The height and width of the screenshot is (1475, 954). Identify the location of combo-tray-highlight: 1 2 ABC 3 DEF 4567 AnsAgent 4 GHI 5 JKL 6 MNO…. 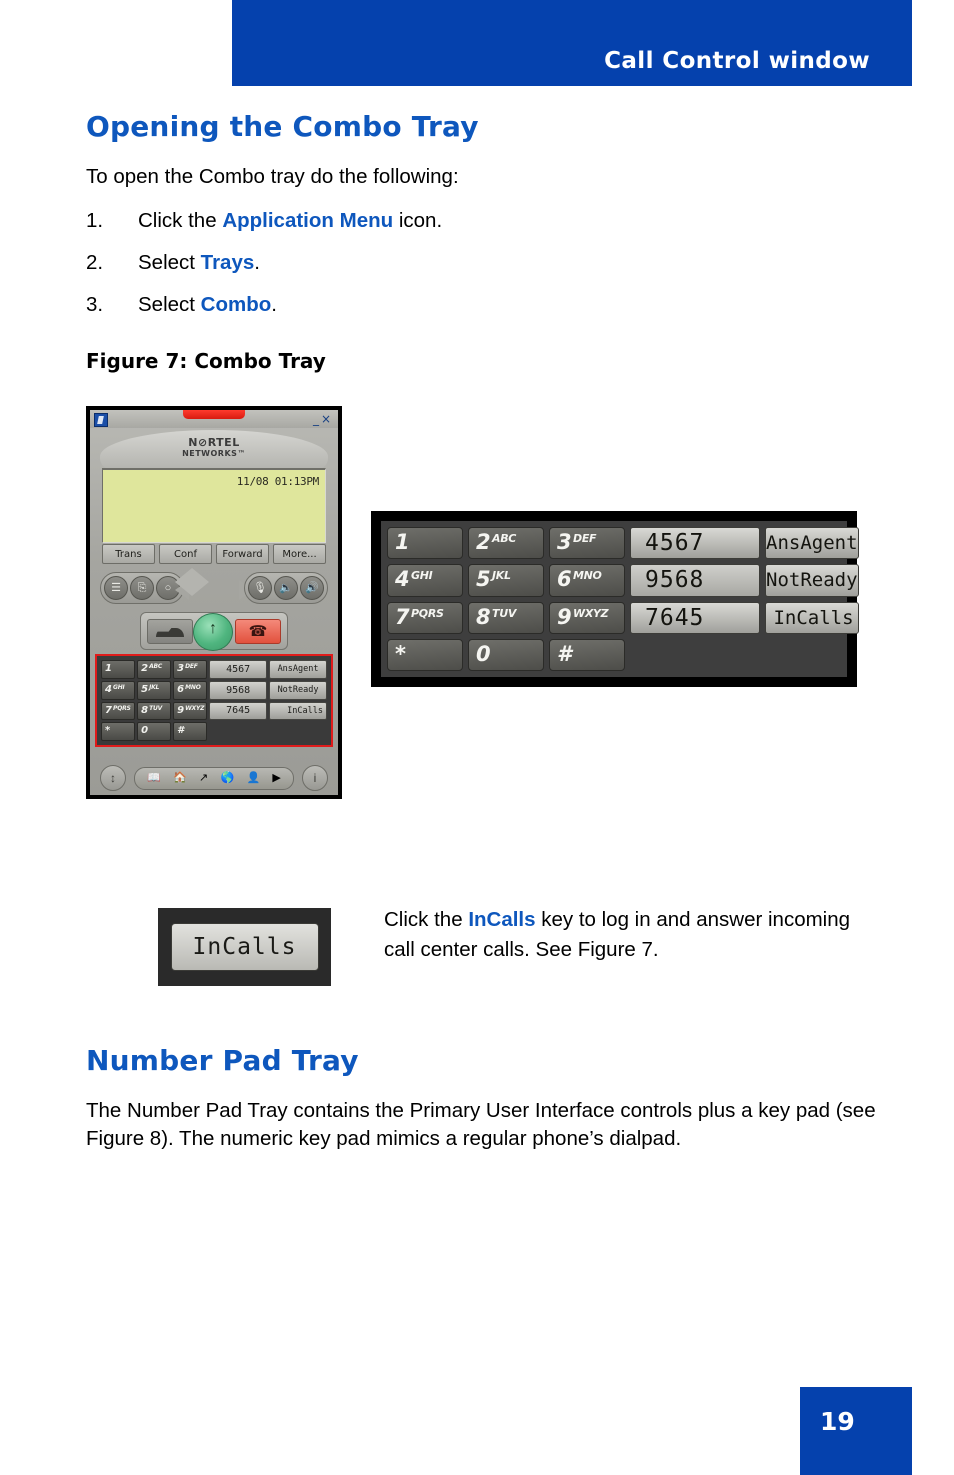
(214, 700).